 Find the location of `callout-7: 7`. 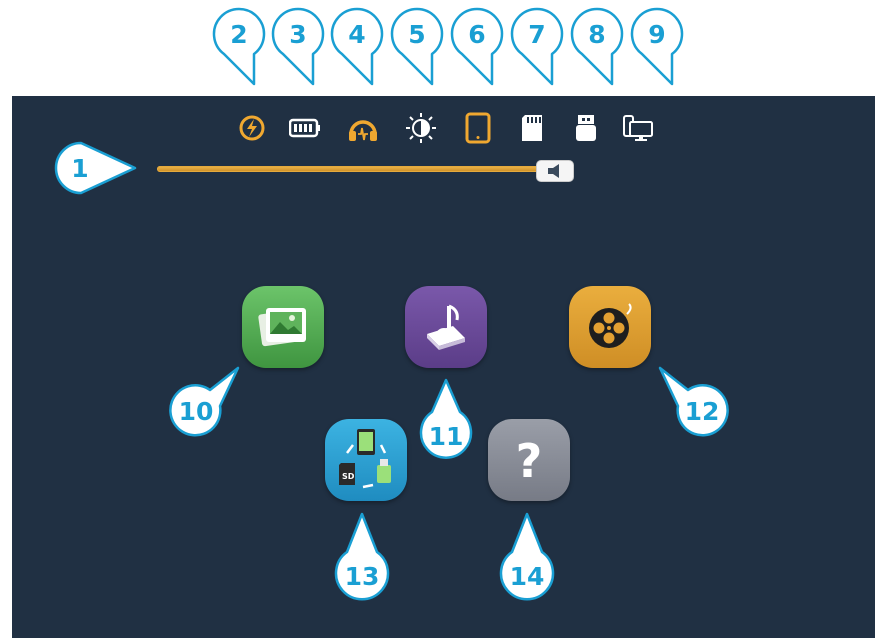

callout-7: 7 is located at coordinates (536, 45).